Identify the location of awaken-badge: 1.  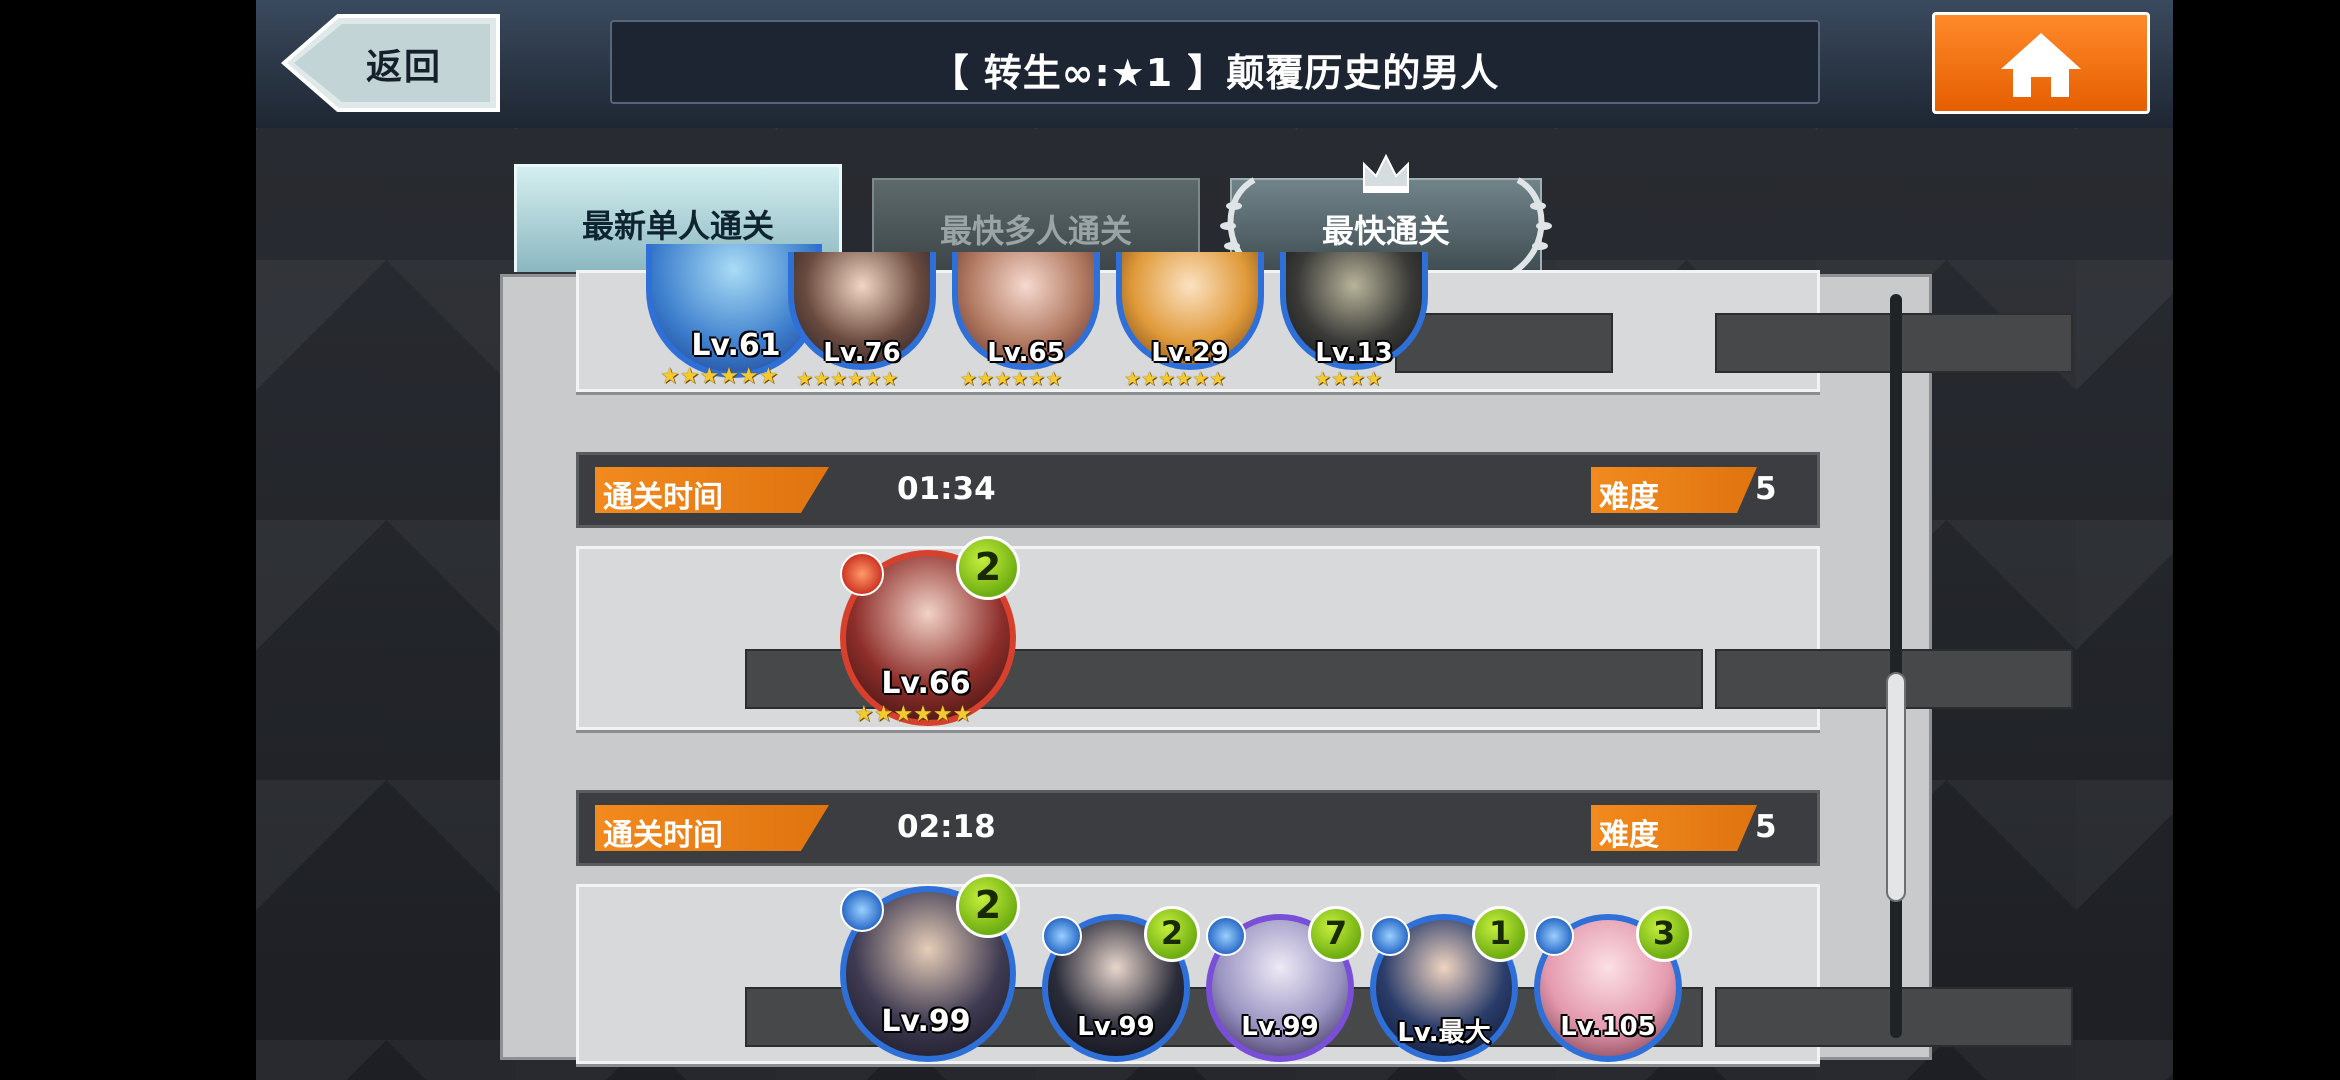
(1500, 934).